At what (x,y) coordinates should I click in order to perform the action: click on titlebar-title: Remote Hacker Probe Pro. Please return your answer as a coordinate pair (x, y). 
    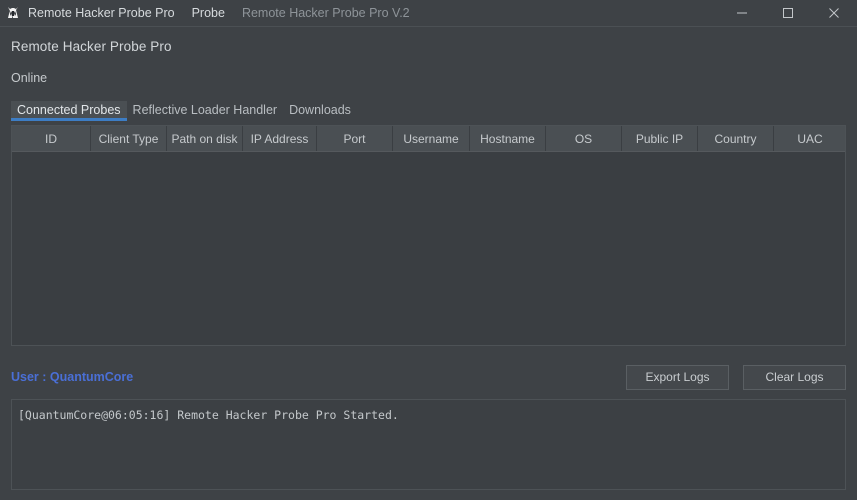
    Looking at the image, I should click on (101, 13).